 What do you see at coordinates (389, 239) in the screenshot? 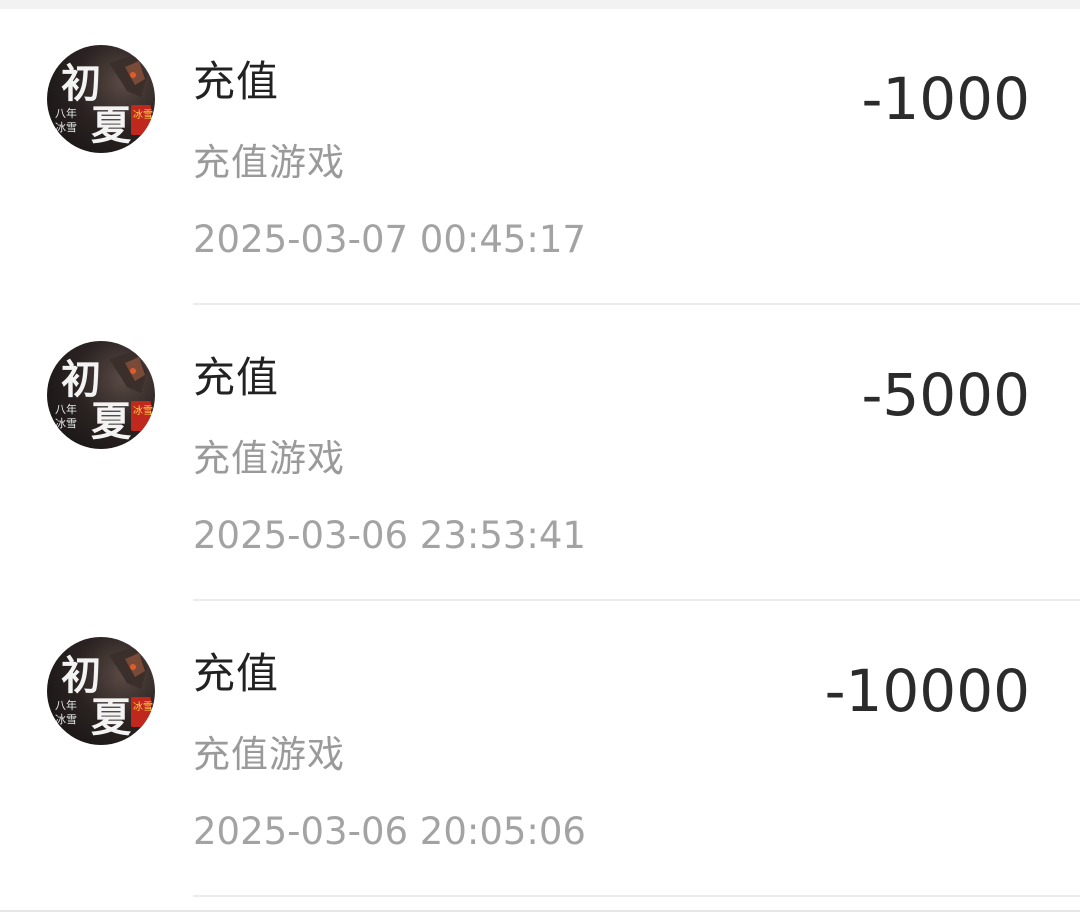
I see `transaction-time: 2025-03-07 00:45:17` at bounding box center [389, 239].